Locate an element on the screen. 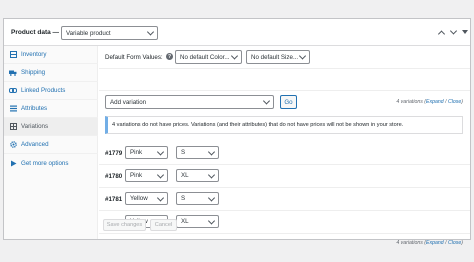 The image size is (474, 262). tab-advanced: Advanced is located at coordinates (51, 145).